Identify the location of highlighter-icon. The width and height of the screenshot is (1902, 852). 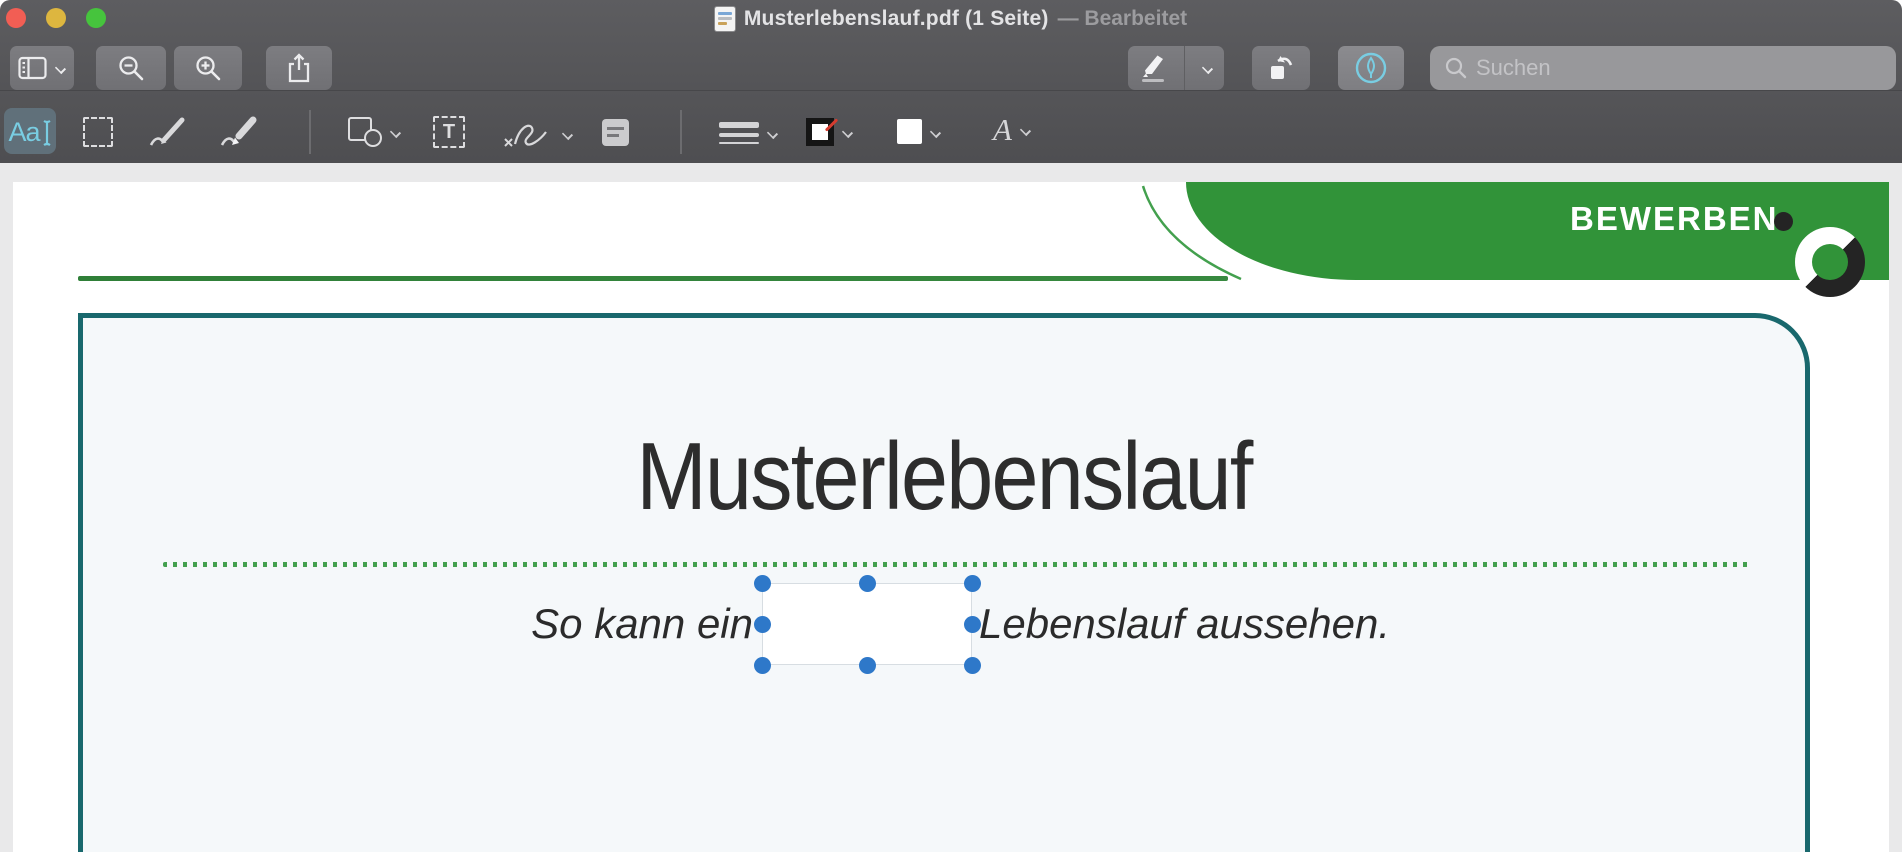
(1152, 68).